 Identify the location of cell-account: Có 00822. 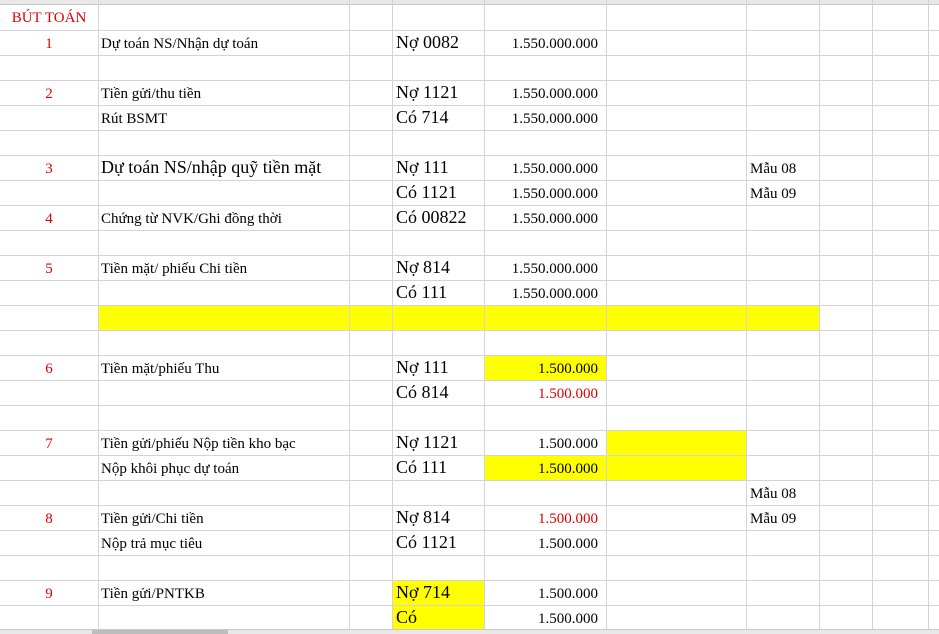
(431, 217).